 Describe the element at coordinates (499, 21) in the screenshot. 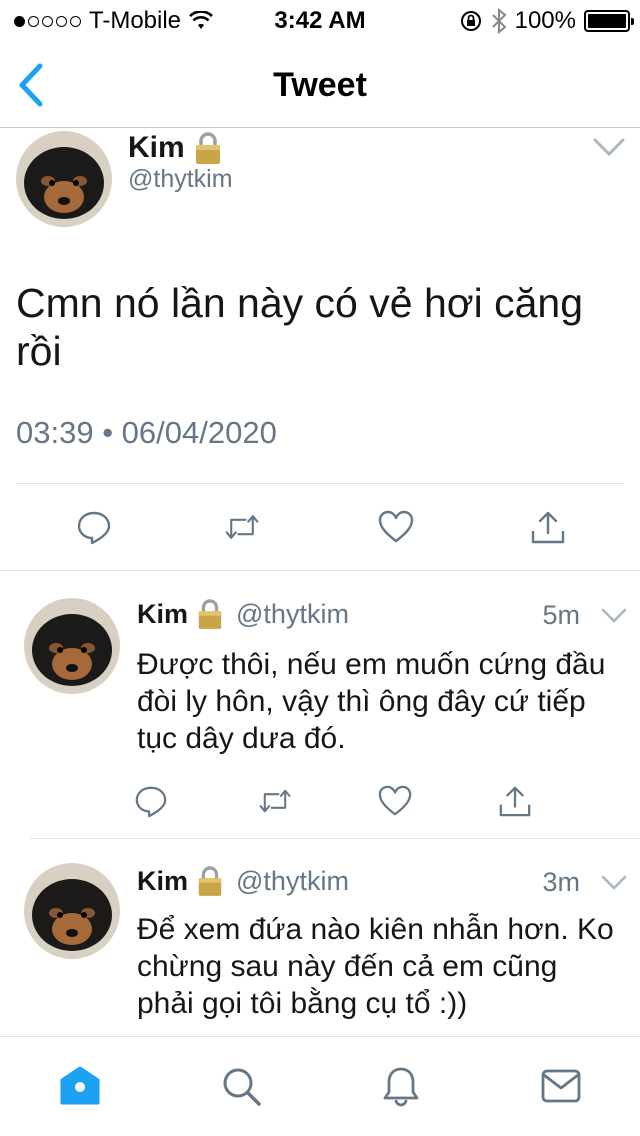

I see `bluetooth-icon` at that location.